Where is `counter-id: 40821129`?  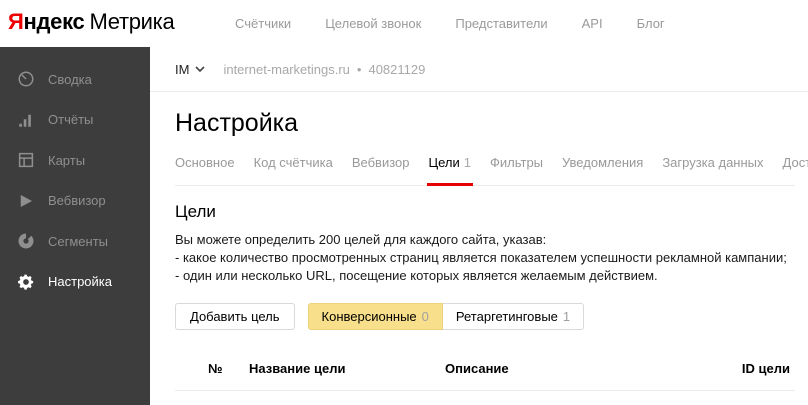 counter-id: 40821129 is located at coordinates (397, 69).